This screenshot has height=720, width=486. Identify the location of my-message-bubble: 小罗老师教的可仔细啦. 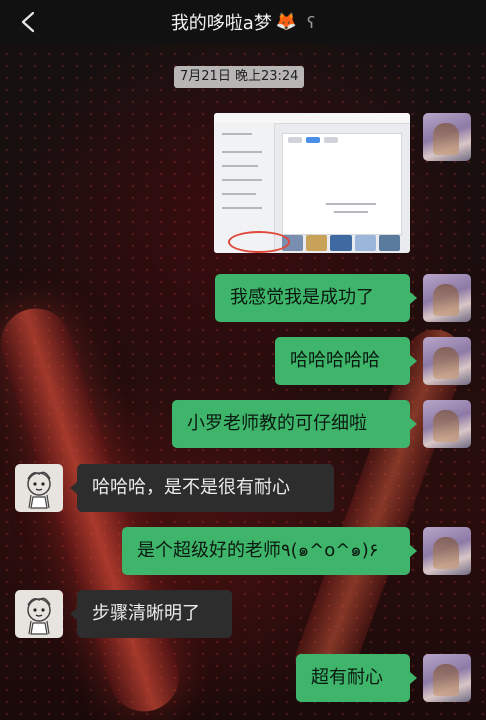
(291, 424).